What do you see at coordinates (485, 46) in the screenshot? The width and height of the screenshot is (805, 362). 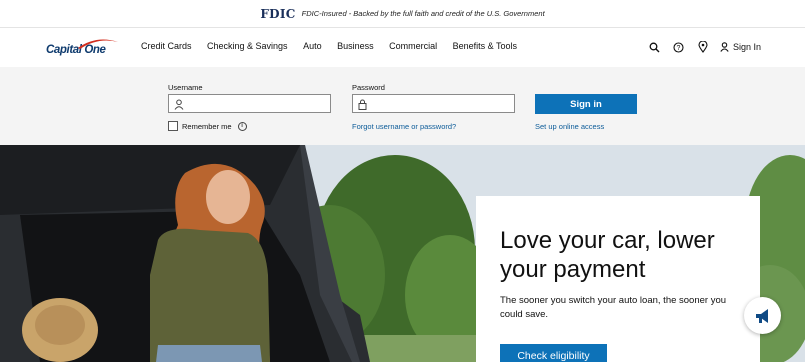 I see `nav-benefits-tools: Benefits & Tools` at bounding box center [485, 46].